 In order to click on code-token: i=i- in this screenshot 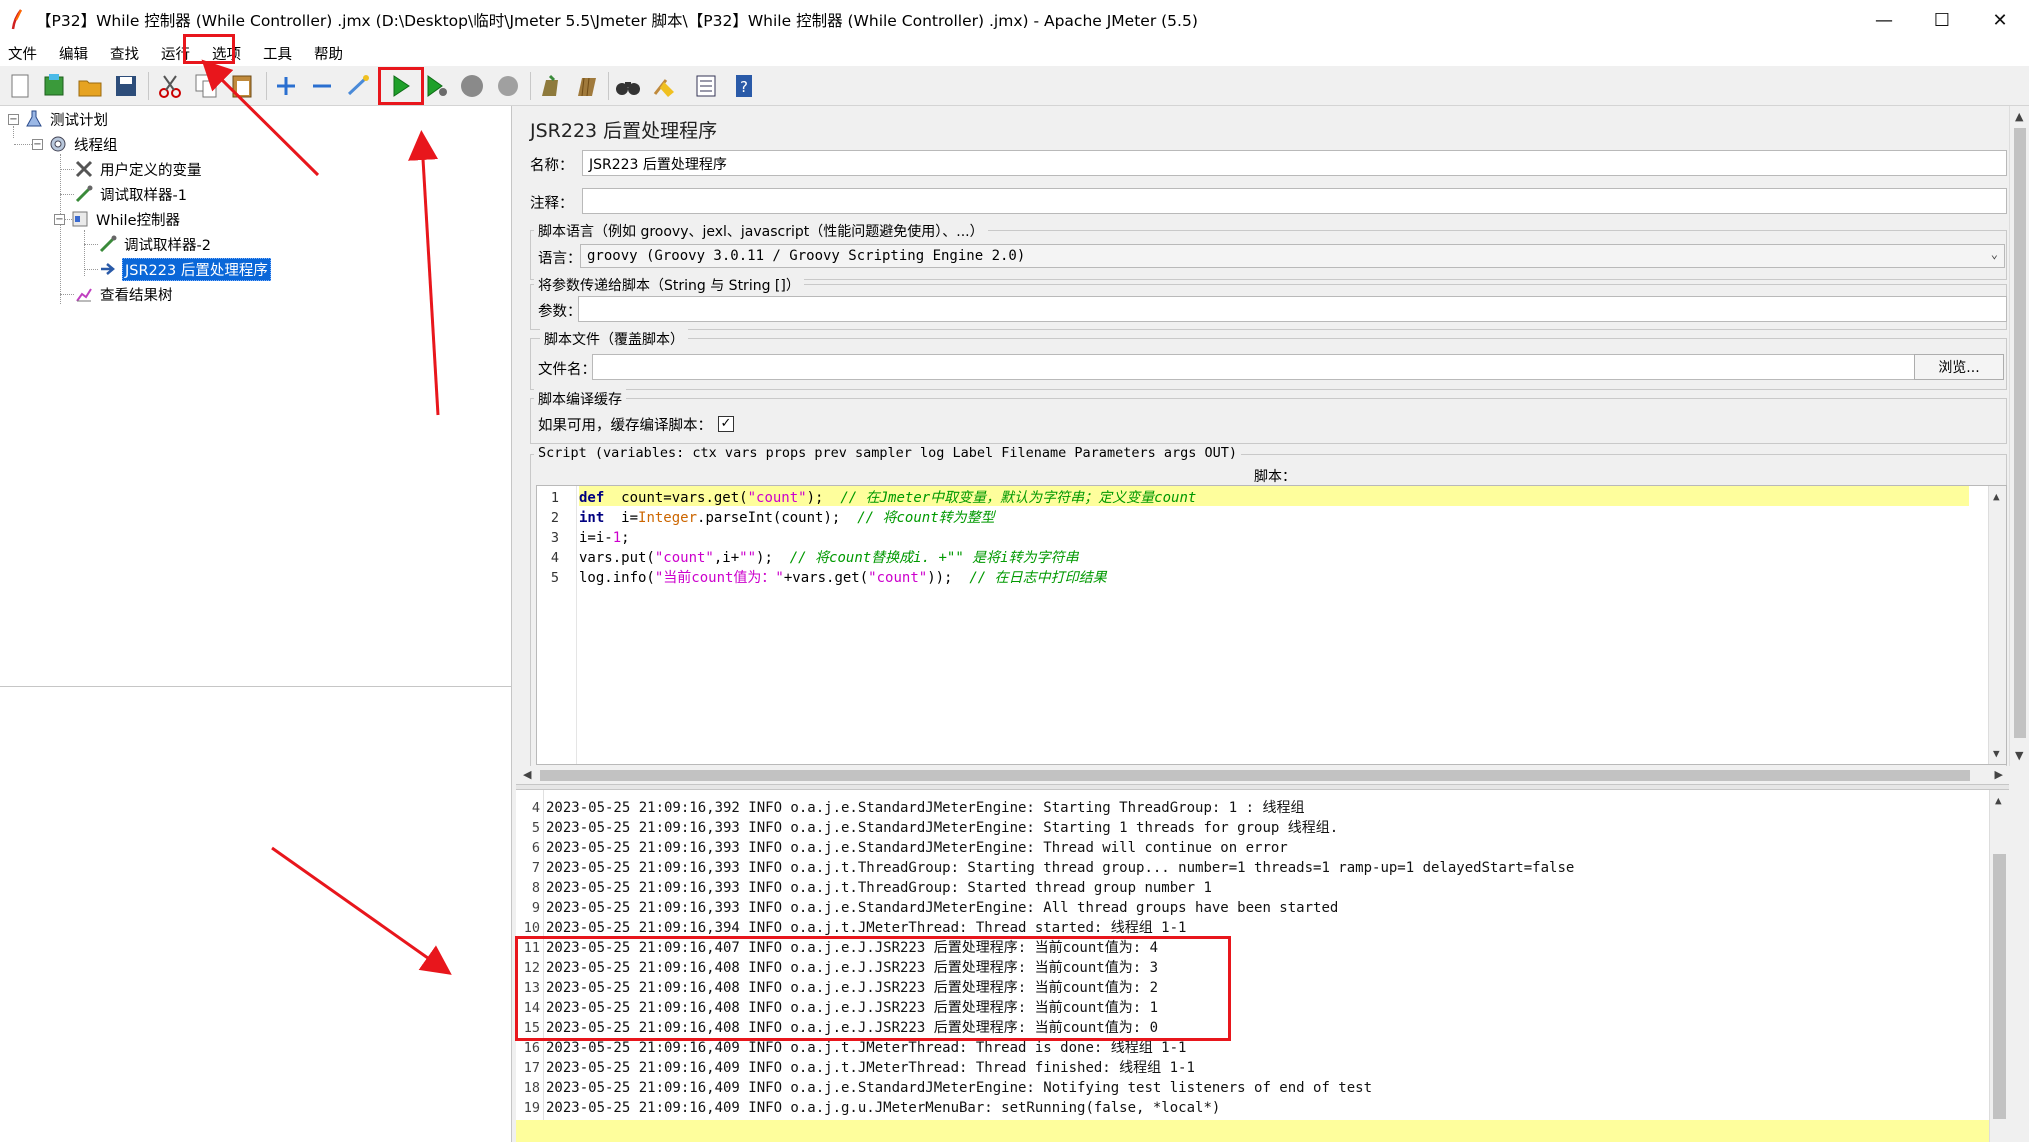, I will do `click(596, 538)`.